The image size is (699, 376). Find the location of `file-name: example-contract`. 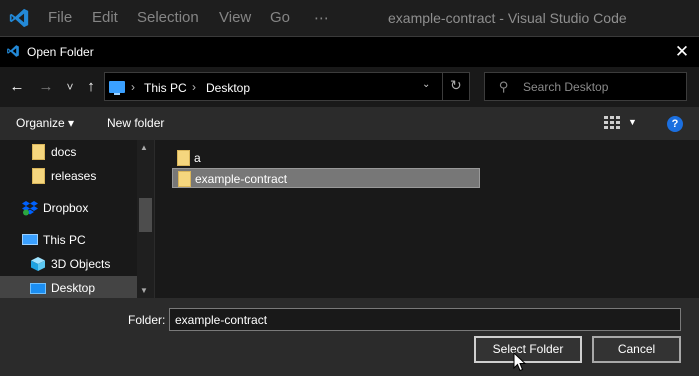

file-name: example-contract is located at coordinates (241, 179).